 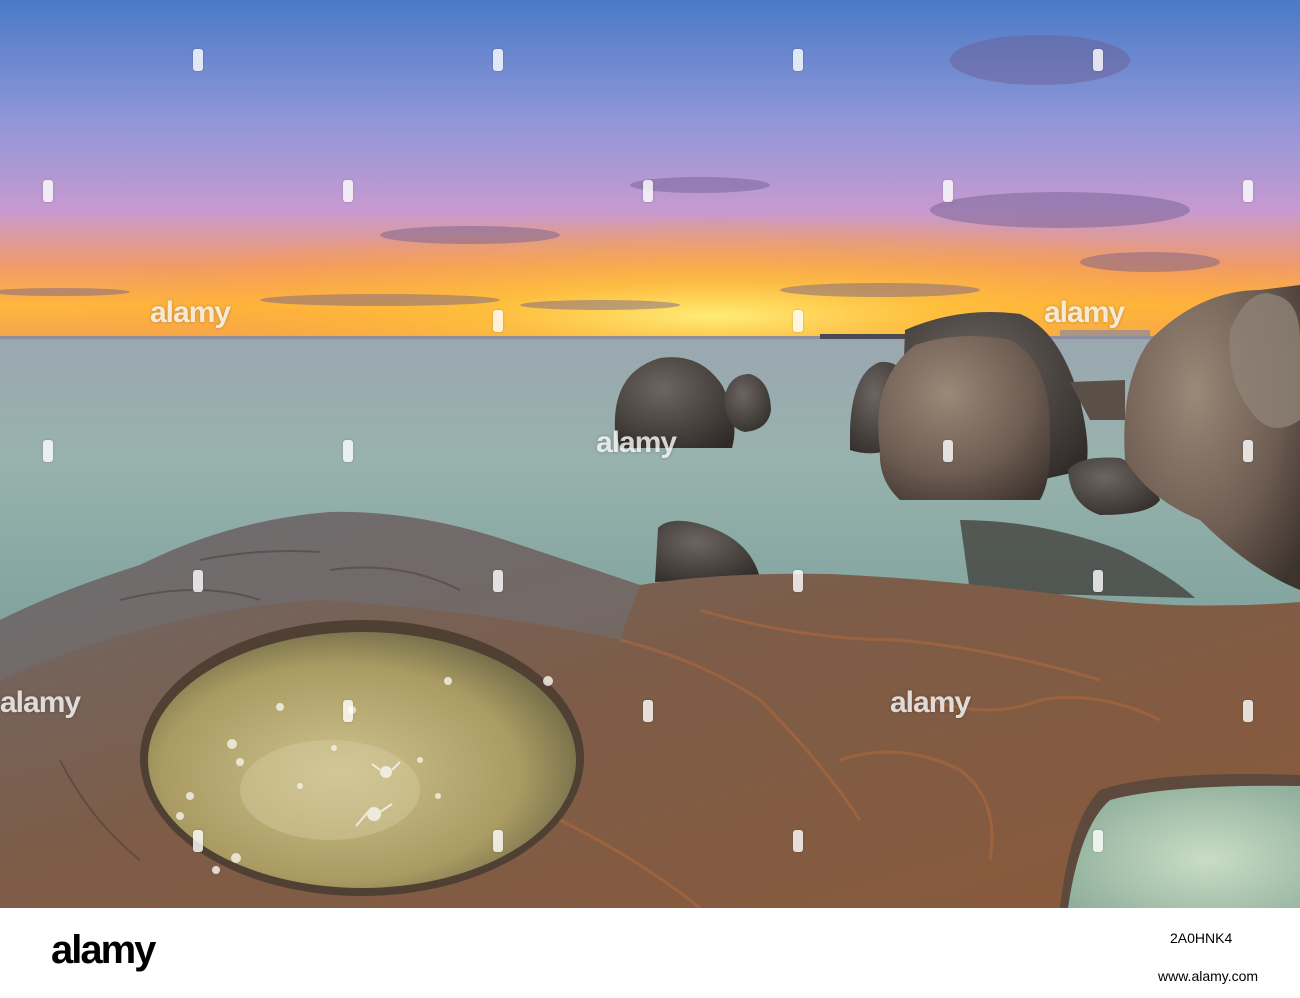 I want to click on image-id: 2A0HNK4, so click(x=1201, y=938).